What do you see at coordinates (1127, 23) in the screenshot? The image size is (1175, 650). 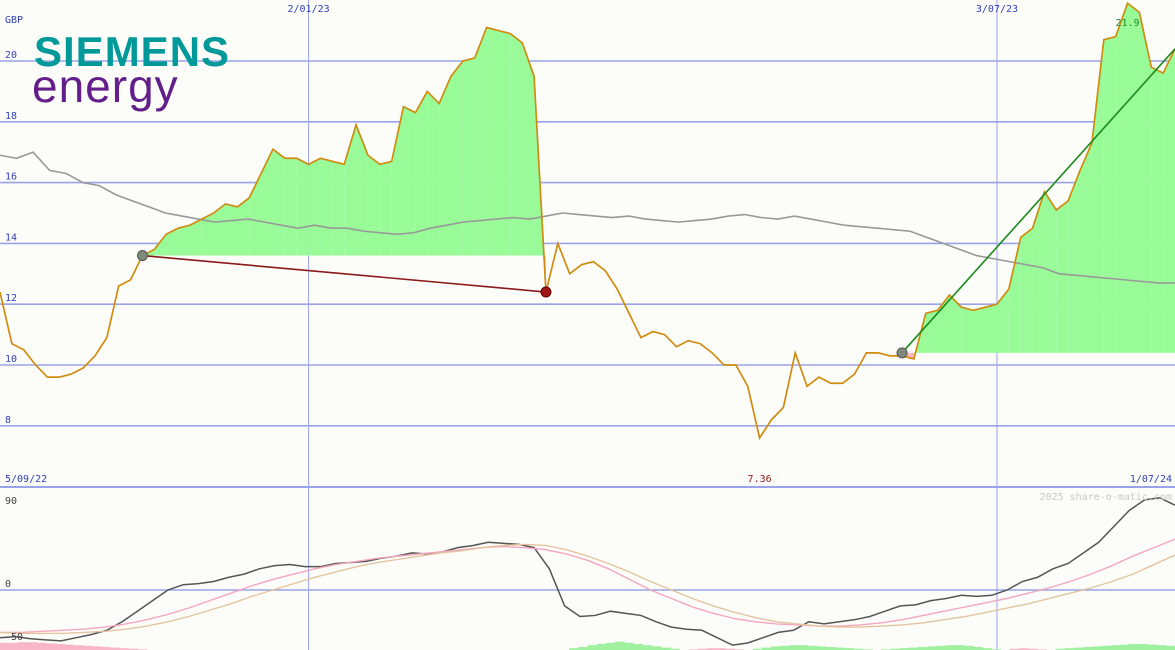 I see `max-price-label: 21.9` at bounding box center [1127, 23].